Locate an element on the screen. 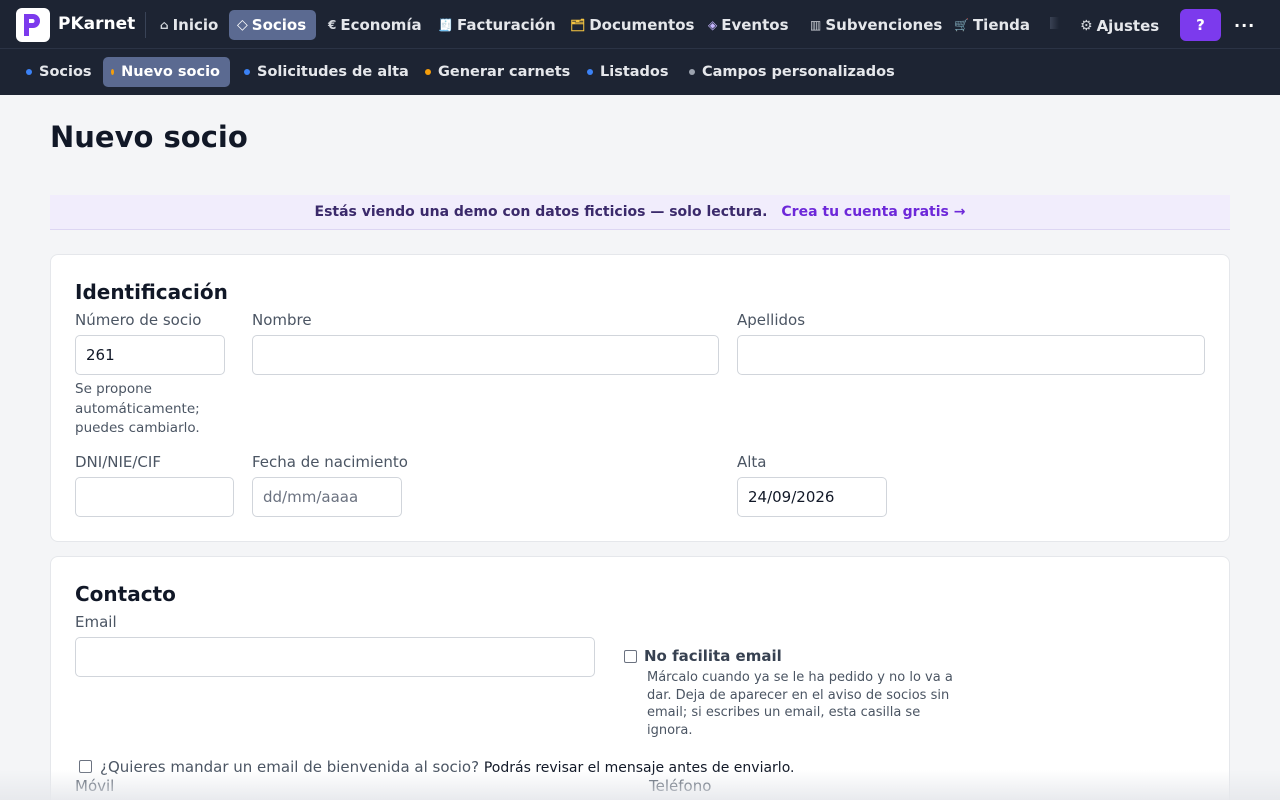 The width and height of the screenshot is (1280, 800). logo-p-icon is located at coordinates (32, 25).